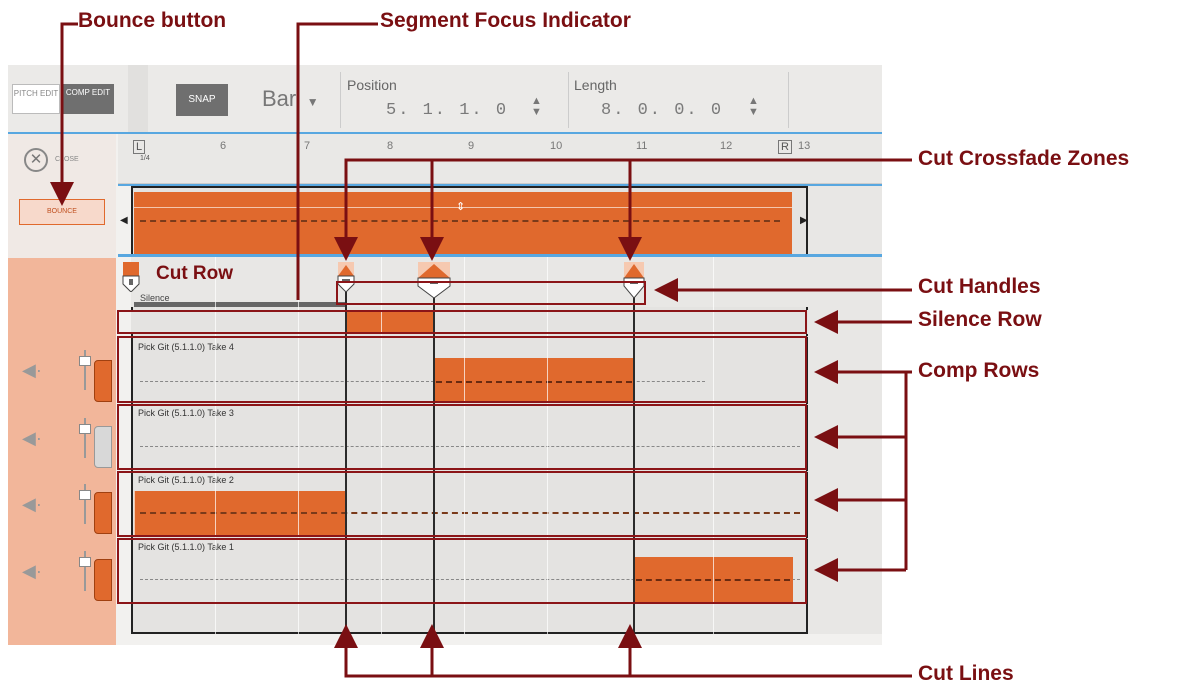 The image size is (1187, 690). What do you see at coordinates (152, 20) in the screenshot?
I see `callout-bounce-button: Bounce button` at bounding box center [152, 20].